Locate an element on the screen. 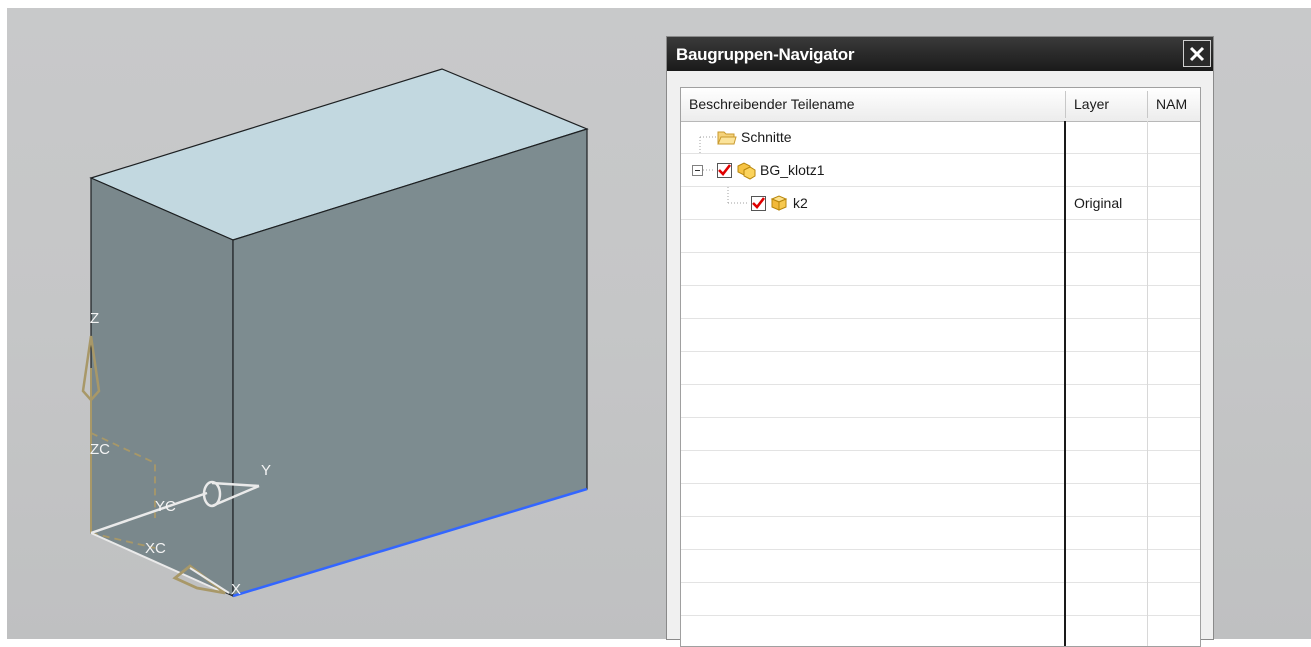  tree-item-label: k2 is located at coordinates (800, 203).